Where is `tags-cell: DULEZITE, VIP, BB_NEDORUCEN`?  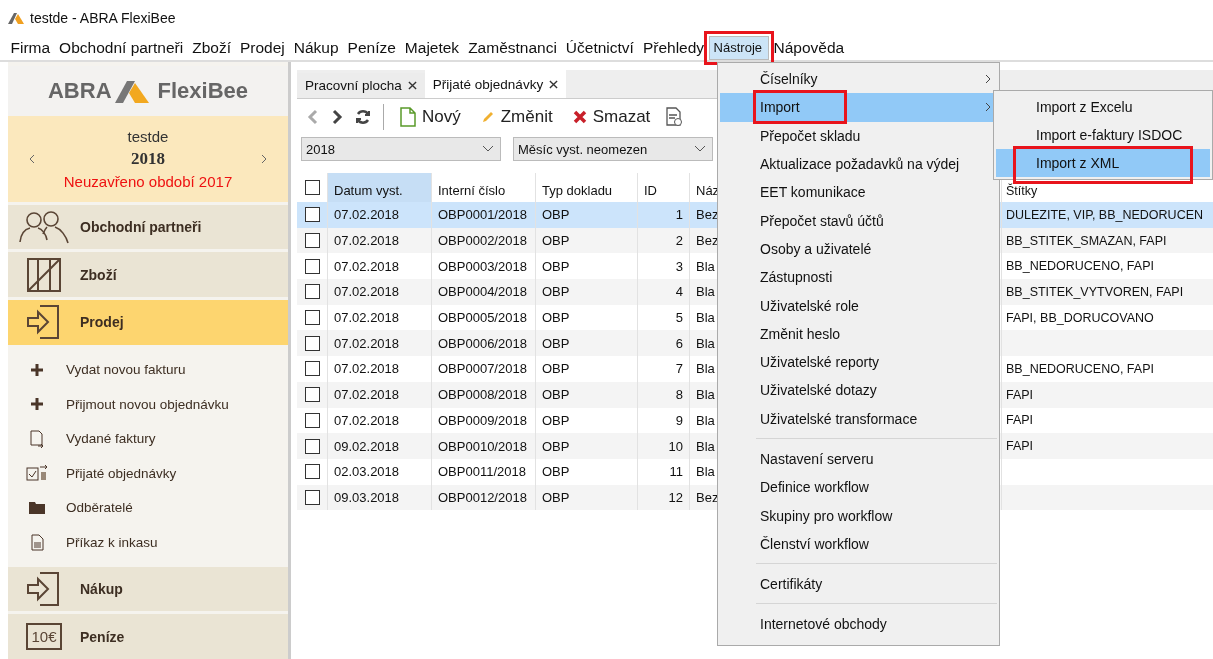 tags-cell: DULEZITE, VIP, BB_NEDORUCEN is located at coordinates (1105, 214).